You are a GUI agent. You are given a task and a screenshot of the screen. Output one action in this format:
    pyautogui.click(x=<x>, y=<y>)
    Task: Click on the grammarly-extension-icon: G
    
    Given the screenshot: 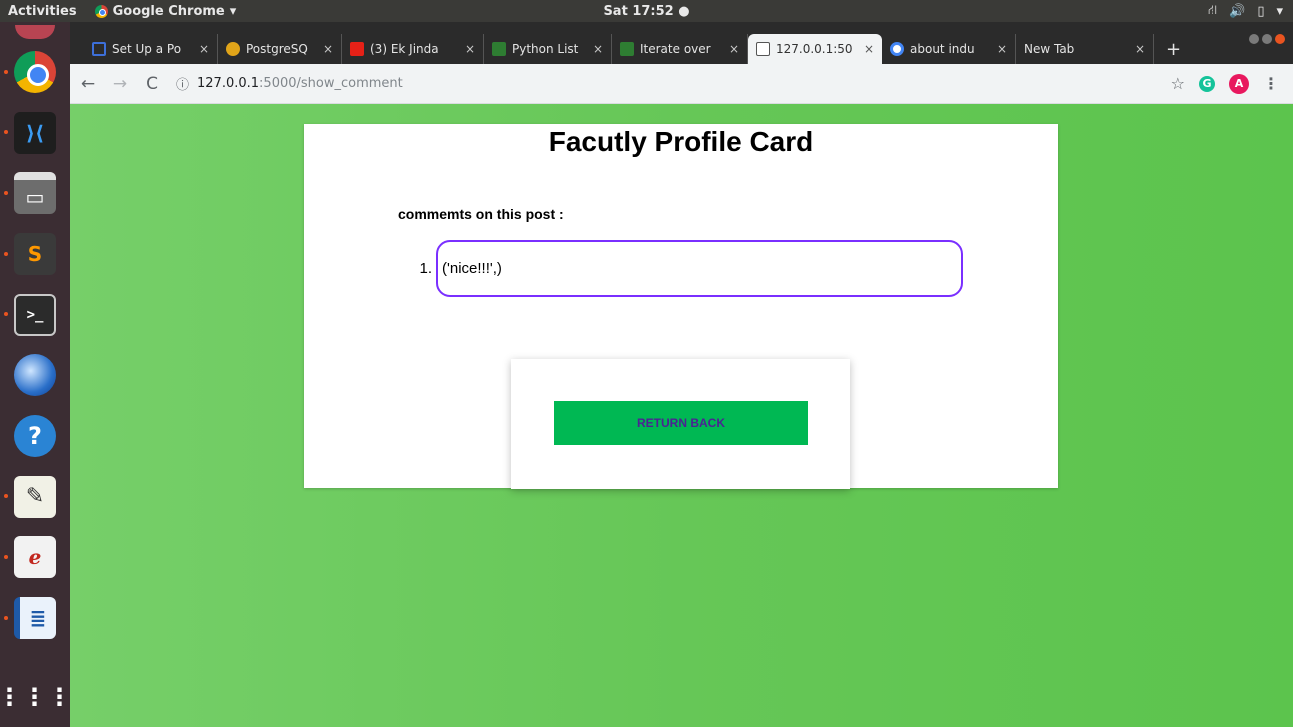 What is the action you would take?
    pyautogui.click(x=1207, y=83)
    